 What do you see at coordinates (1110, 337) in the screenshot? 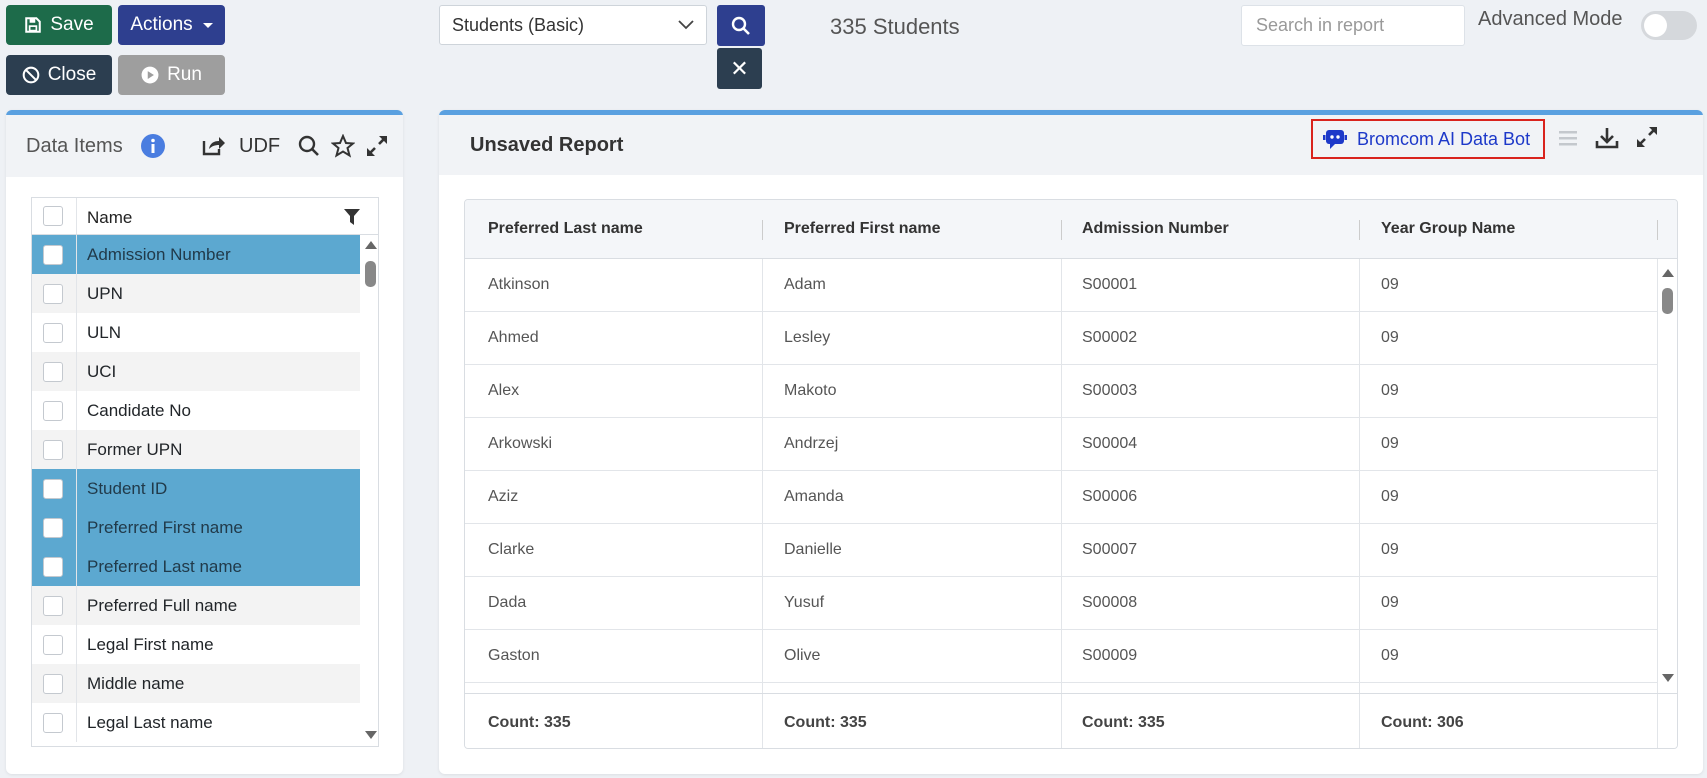
I see `cell-admission-number: S00002` at bounding box center [1110, 337].